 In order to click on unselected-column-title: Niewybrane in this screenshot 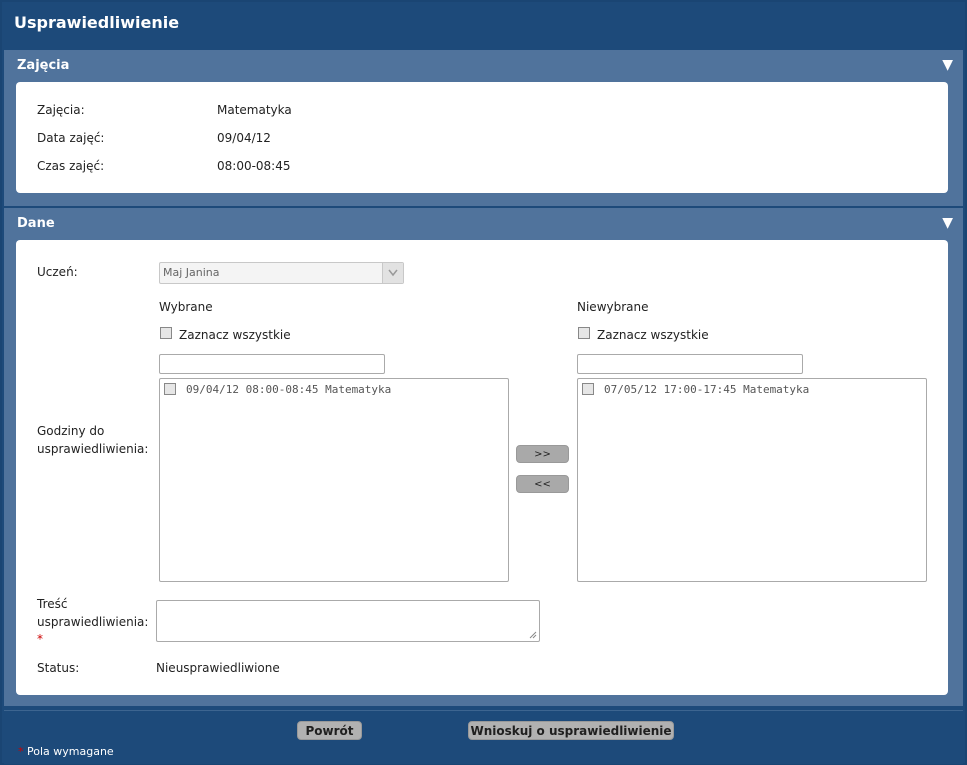, I will do `click(613, 307)`.